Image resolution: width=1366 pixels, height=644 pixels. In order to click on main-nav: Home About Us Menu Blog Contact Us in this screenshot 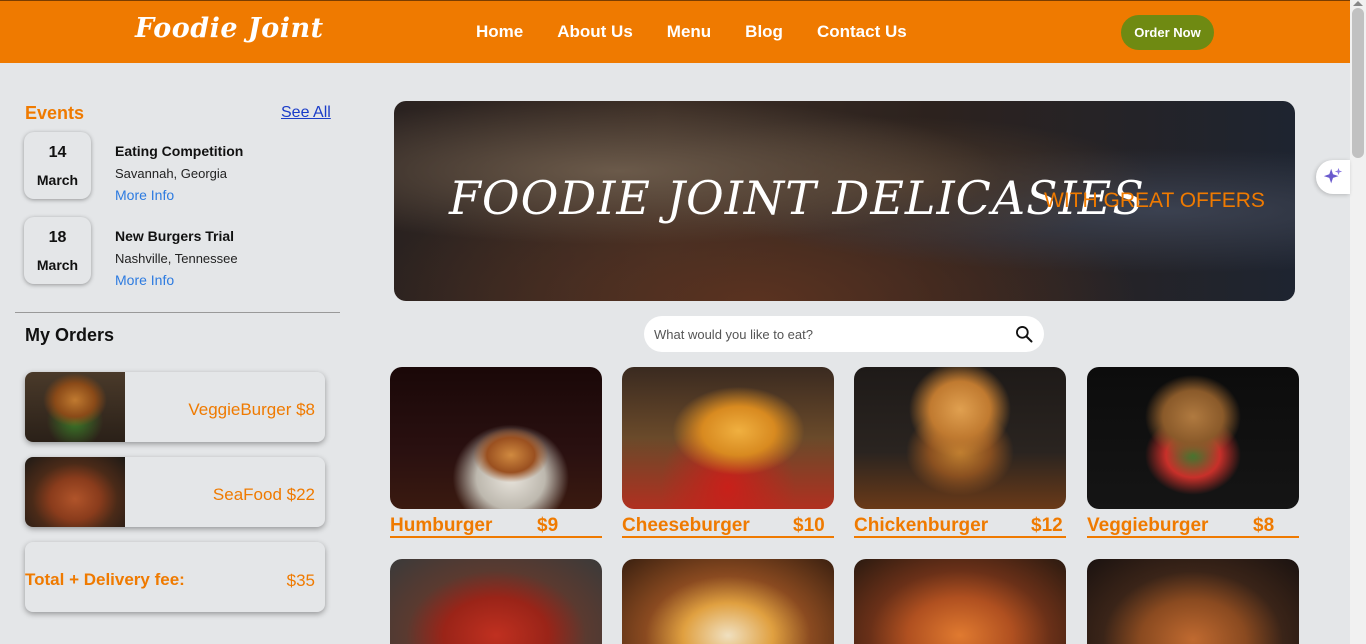, I will do `click(708, 32)`.